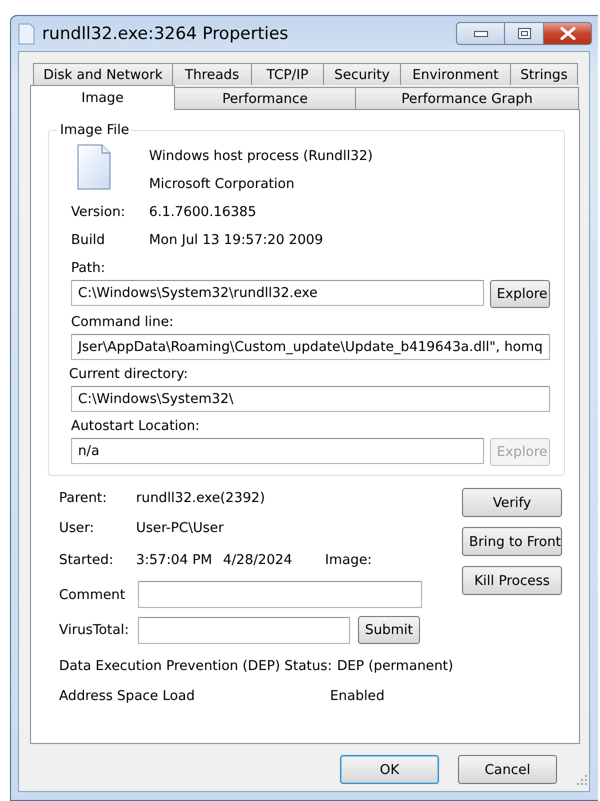 This screenshot has width=600, height=801. I want to click on field-label: Data Execution Prevention (DEP) Status:, so click(195, 666).